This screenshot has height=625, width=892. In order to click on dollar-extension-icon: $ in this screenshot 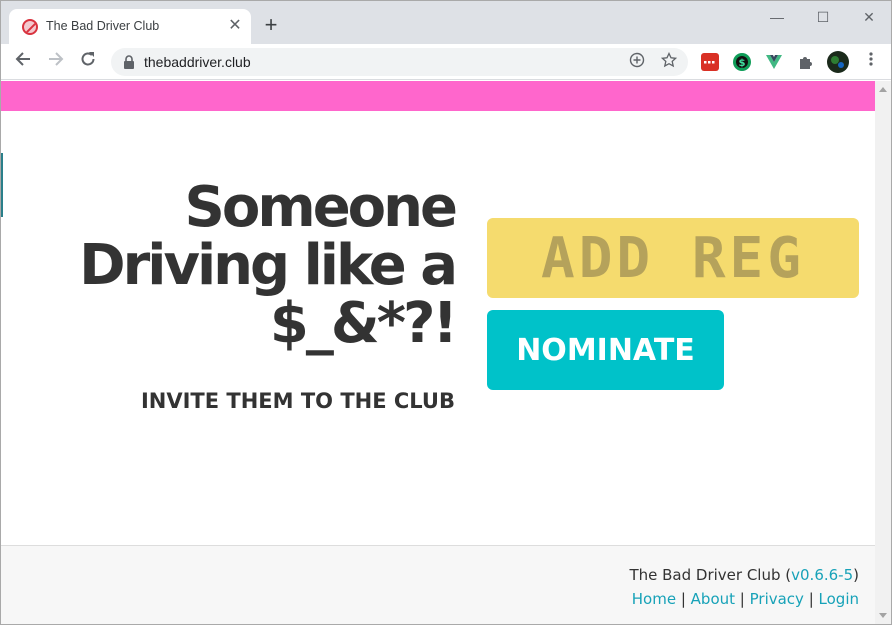, I will do `click(742, 62)`.